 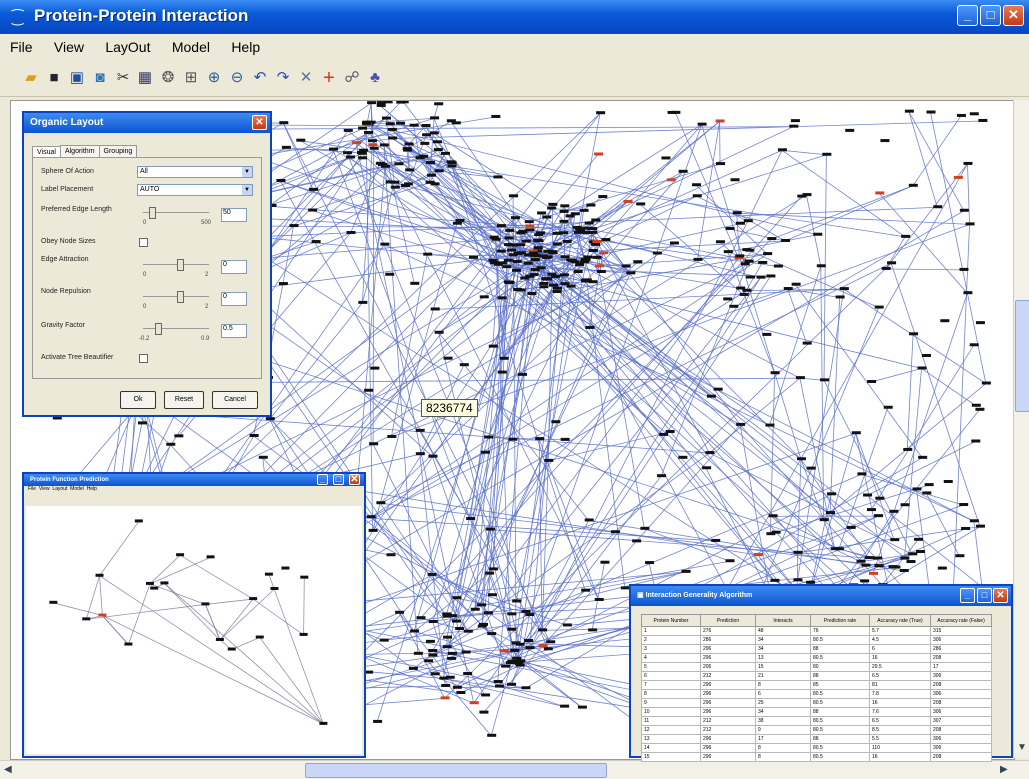 I want to click on redo-icon: ↷, so click(x=283, y=78).